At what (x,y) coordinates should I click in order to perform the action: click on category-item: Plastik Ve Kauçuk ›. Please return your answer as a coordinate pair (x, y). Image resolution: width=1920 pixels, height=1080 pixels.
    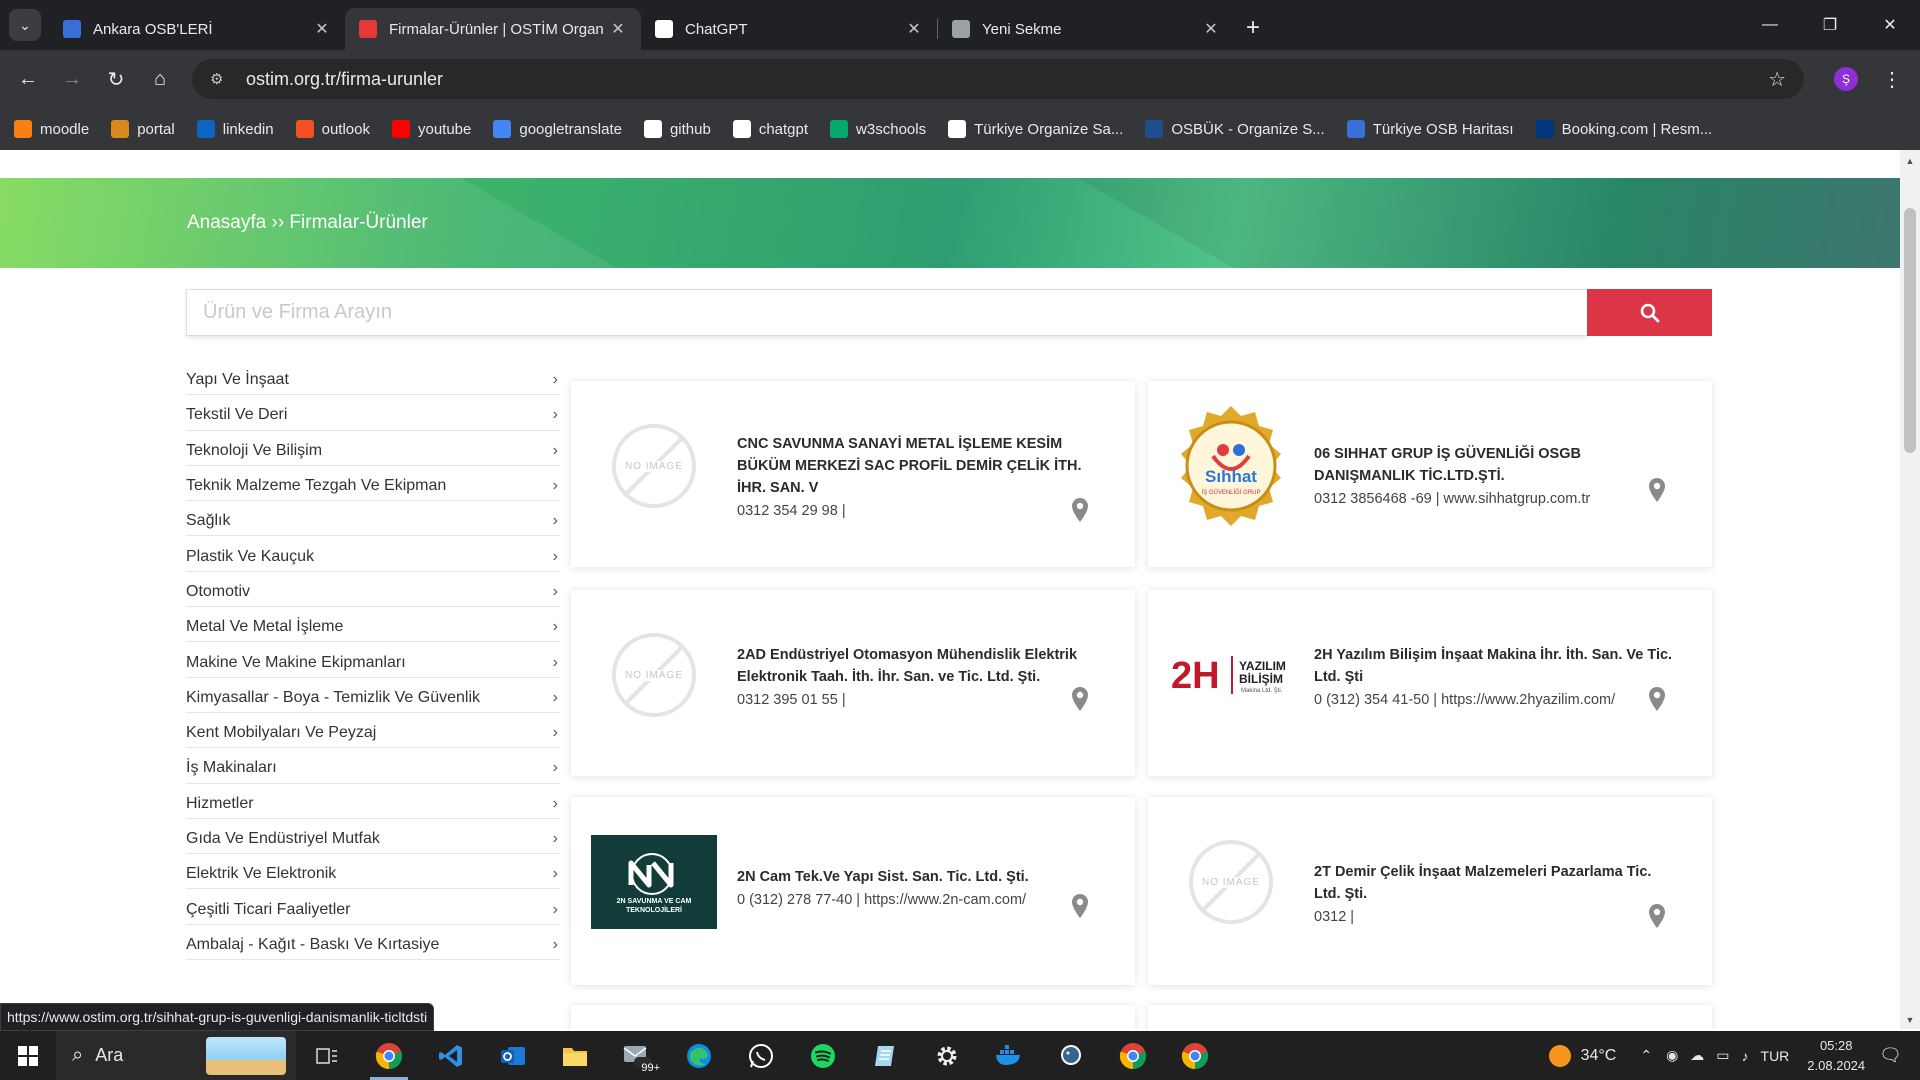
    Looking at the image, I should click on (373, 554).